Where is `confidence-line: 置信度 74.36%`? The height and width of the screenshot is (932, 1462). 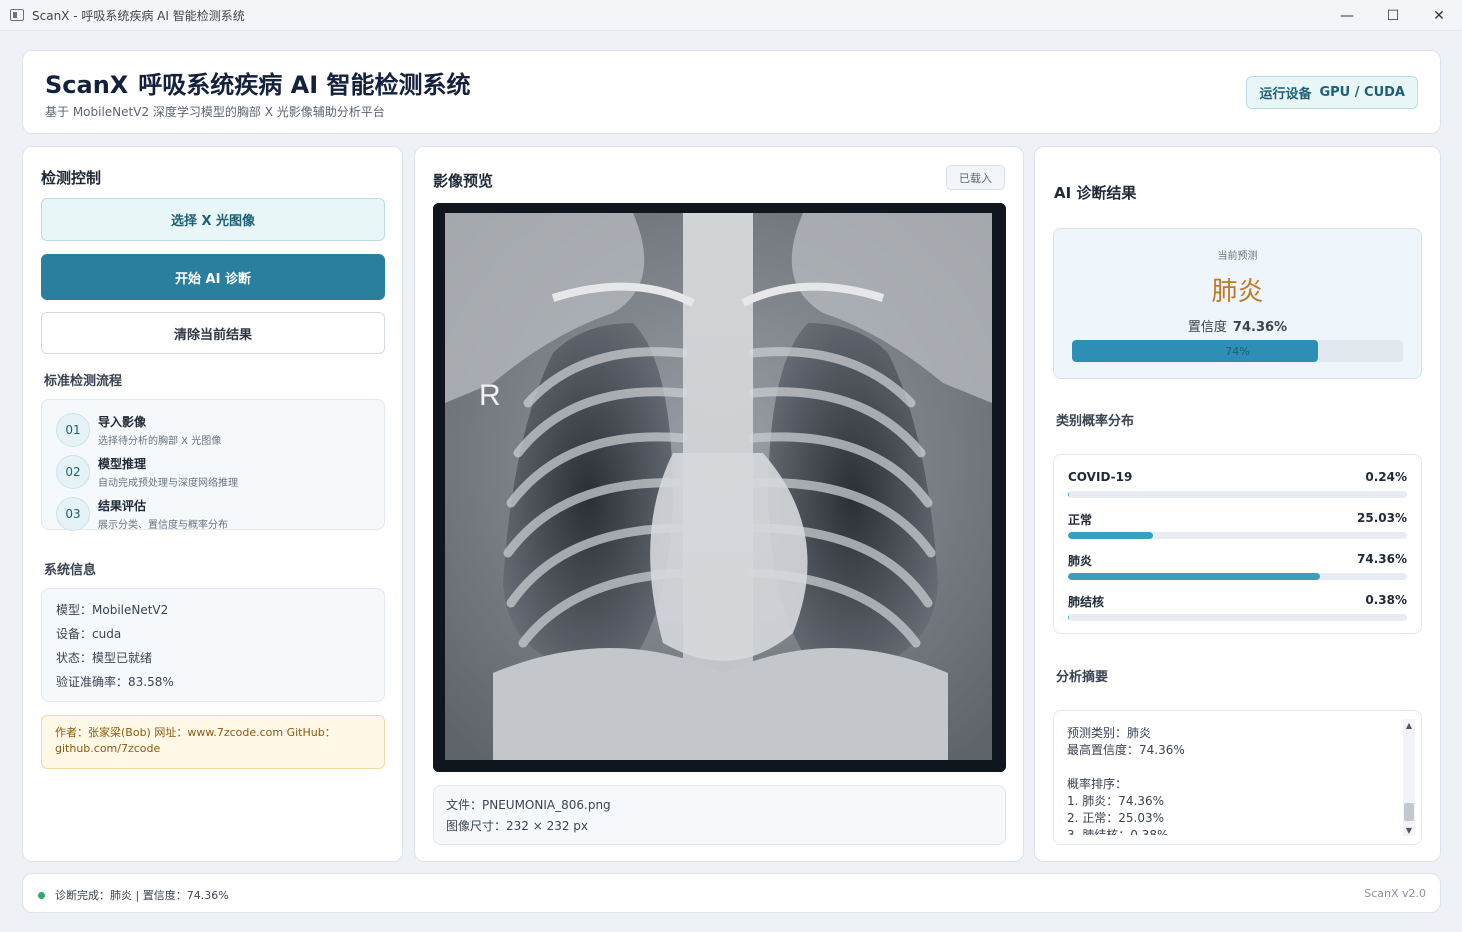 confidence-line: 置信度 74.36% is located at coordinates (1237, 325).